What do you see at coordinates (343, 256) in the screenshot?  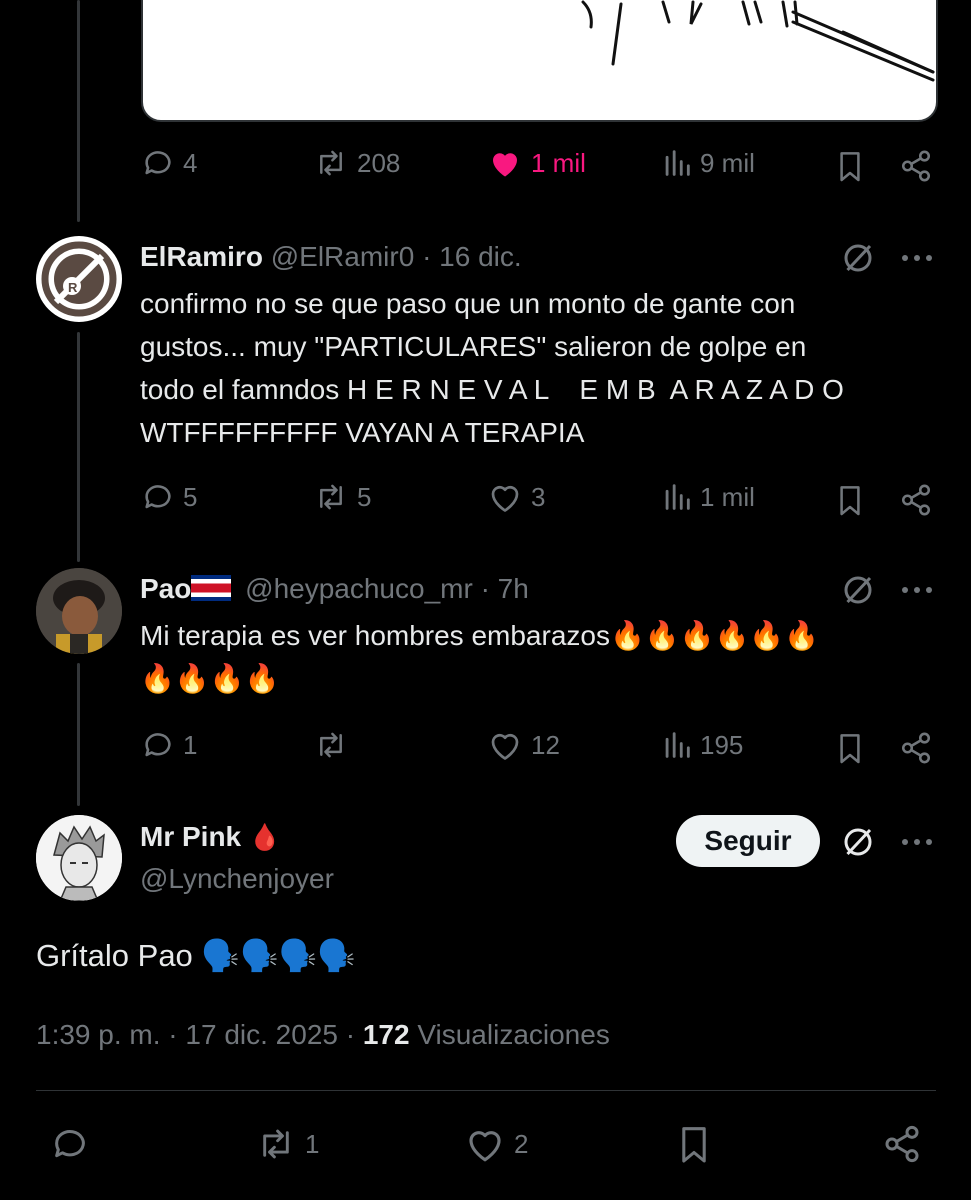 I see `handle: @ElRamir0` at bounding box center [343, 256].